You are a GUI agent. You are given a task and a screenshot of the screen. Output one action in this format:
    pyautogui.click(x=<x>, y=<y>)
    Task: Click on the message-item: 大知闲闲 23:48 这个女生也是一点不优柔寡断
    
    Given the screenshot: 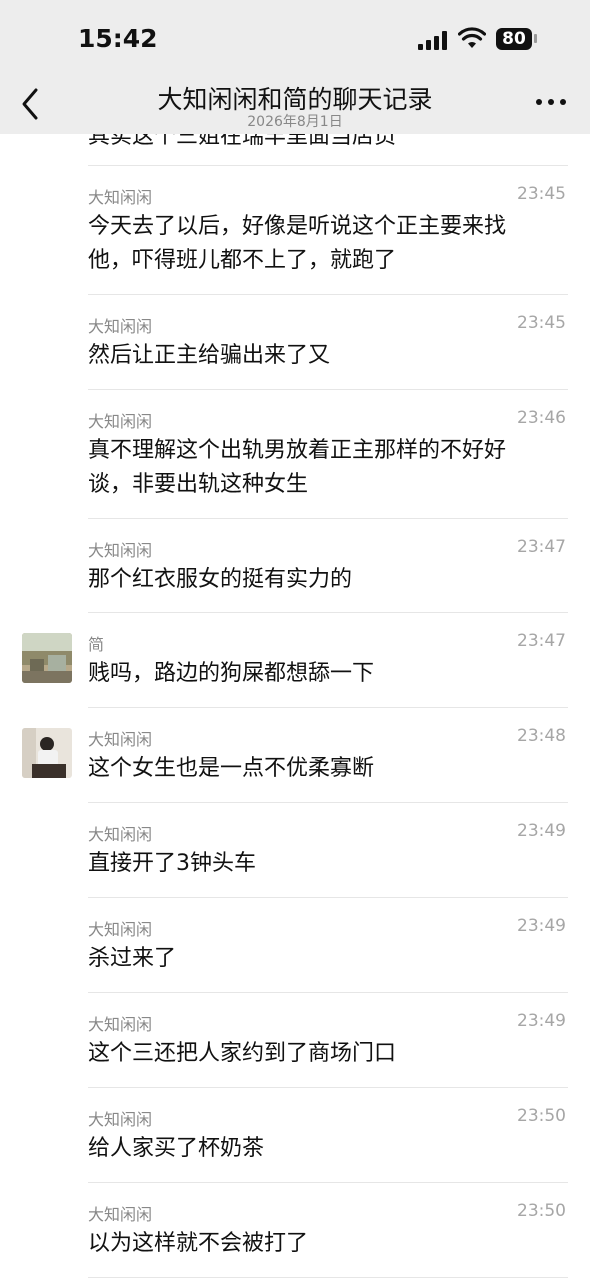 What is the action you would take?
    pyautogui.click(x=295, y=755)
    